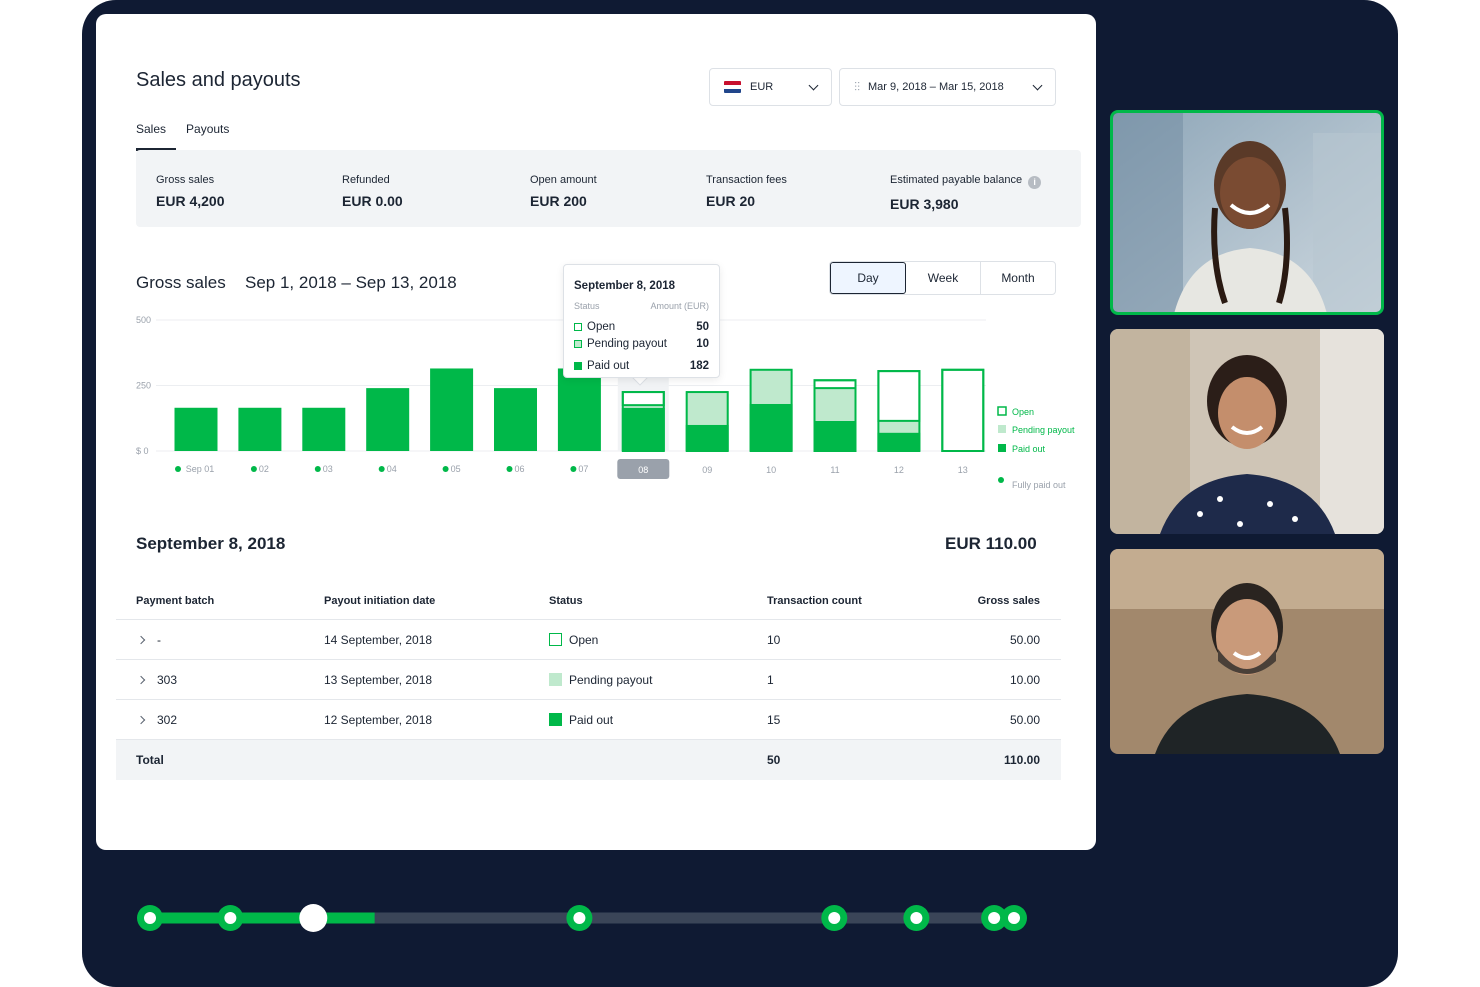  Describe the element at coordinates (190, 191) in the screenshot. I see `stat-gross-sales: Gross sales EUR 4,200` at that location.